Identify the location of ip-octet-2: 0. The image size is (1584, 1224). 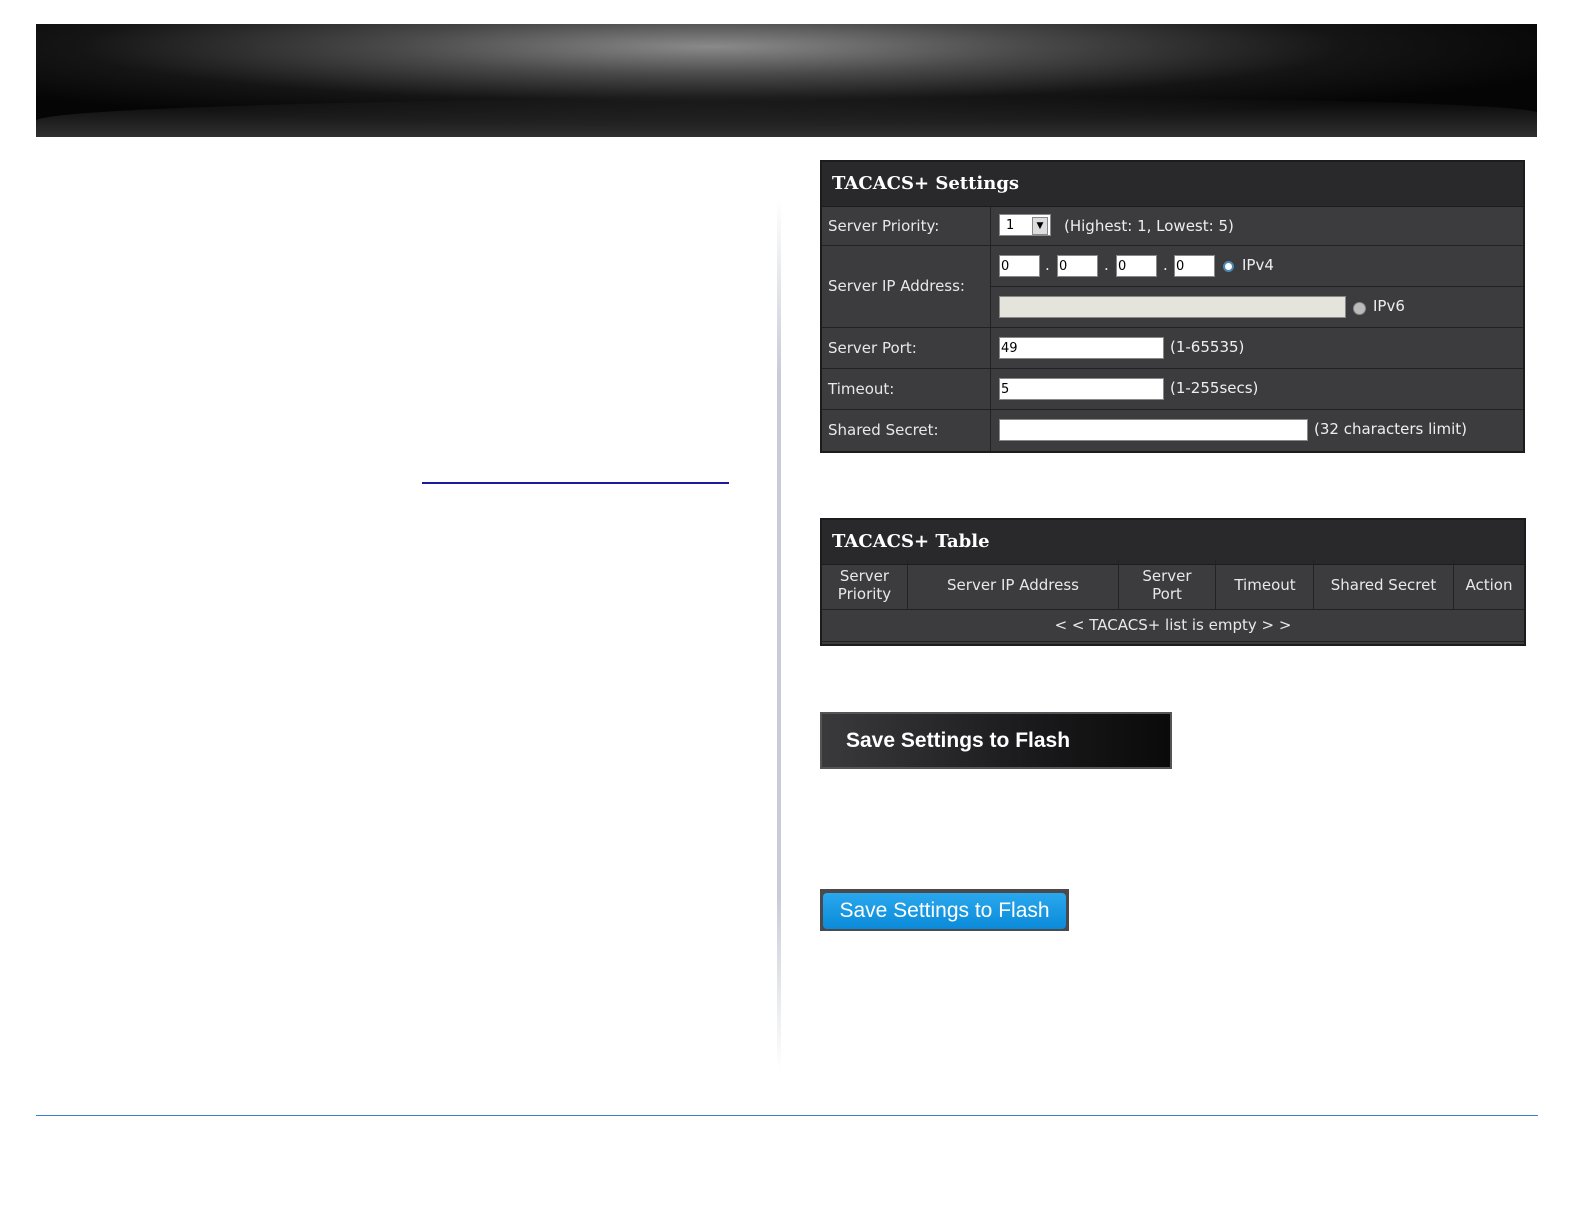
(1077, 266).